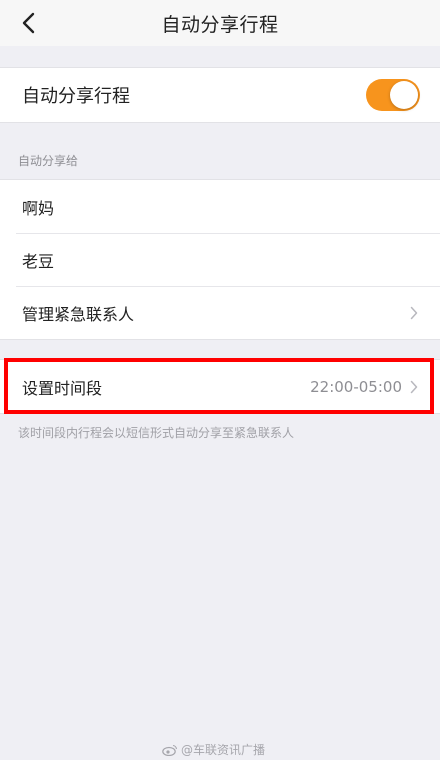 Image resolution: width=440 pixels, height=760 pixels. Describe the element at coordinates (38, 208) in the screenshot. I see `contact-name: 啊妈` at that location.